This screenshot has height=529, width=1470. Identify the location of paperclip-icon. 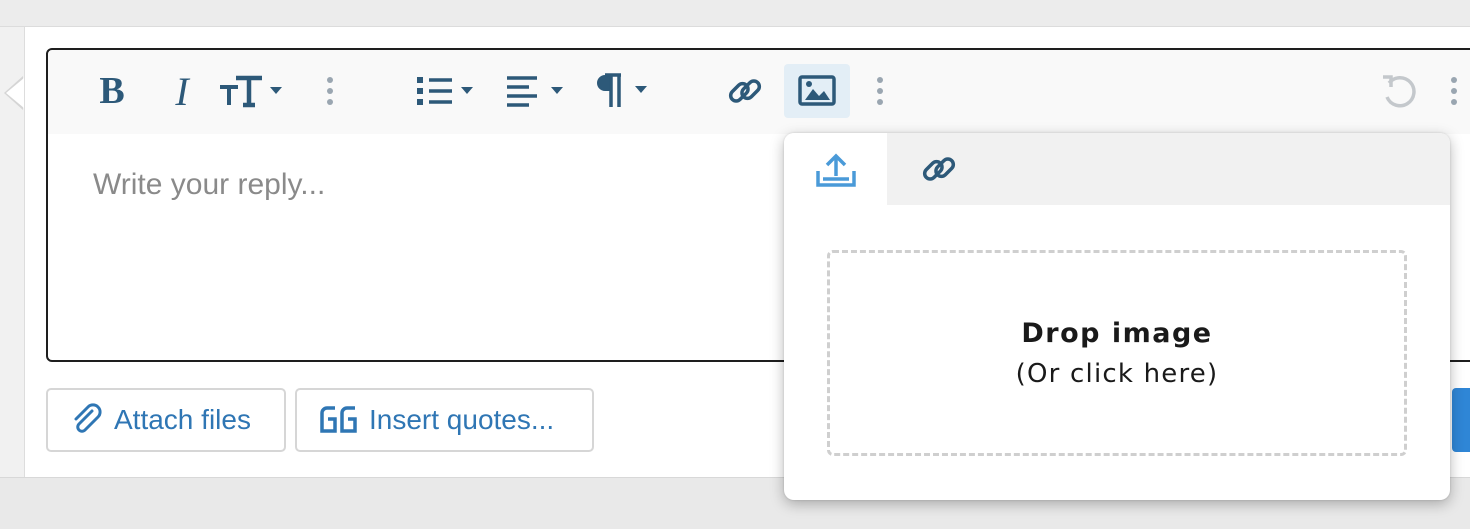
(88, 418).